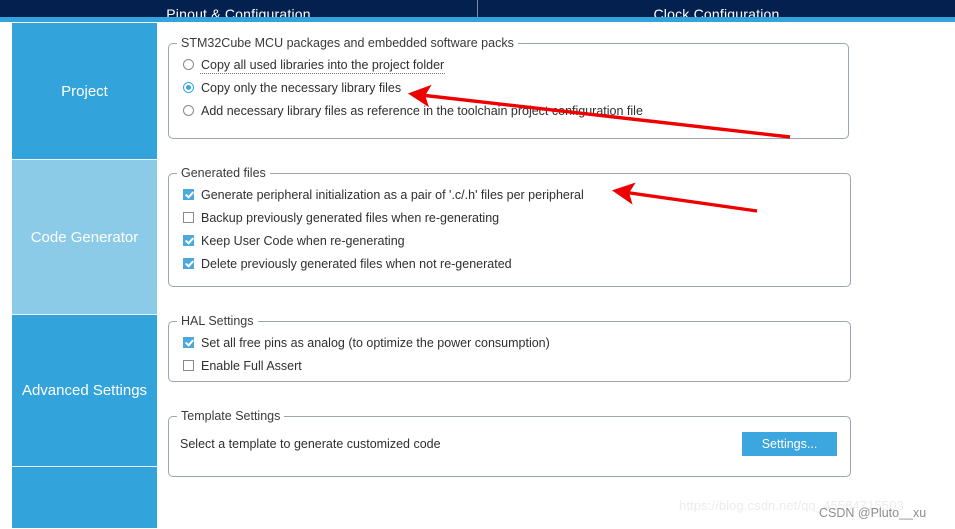 The height and width of the screenshot is (529, 955). What do you see at coordinates (509, 240) in the screenshot?
I see `checkbox-row-keep-user-code: Keep User Code when re-generating` at bounding box center [509, 240].